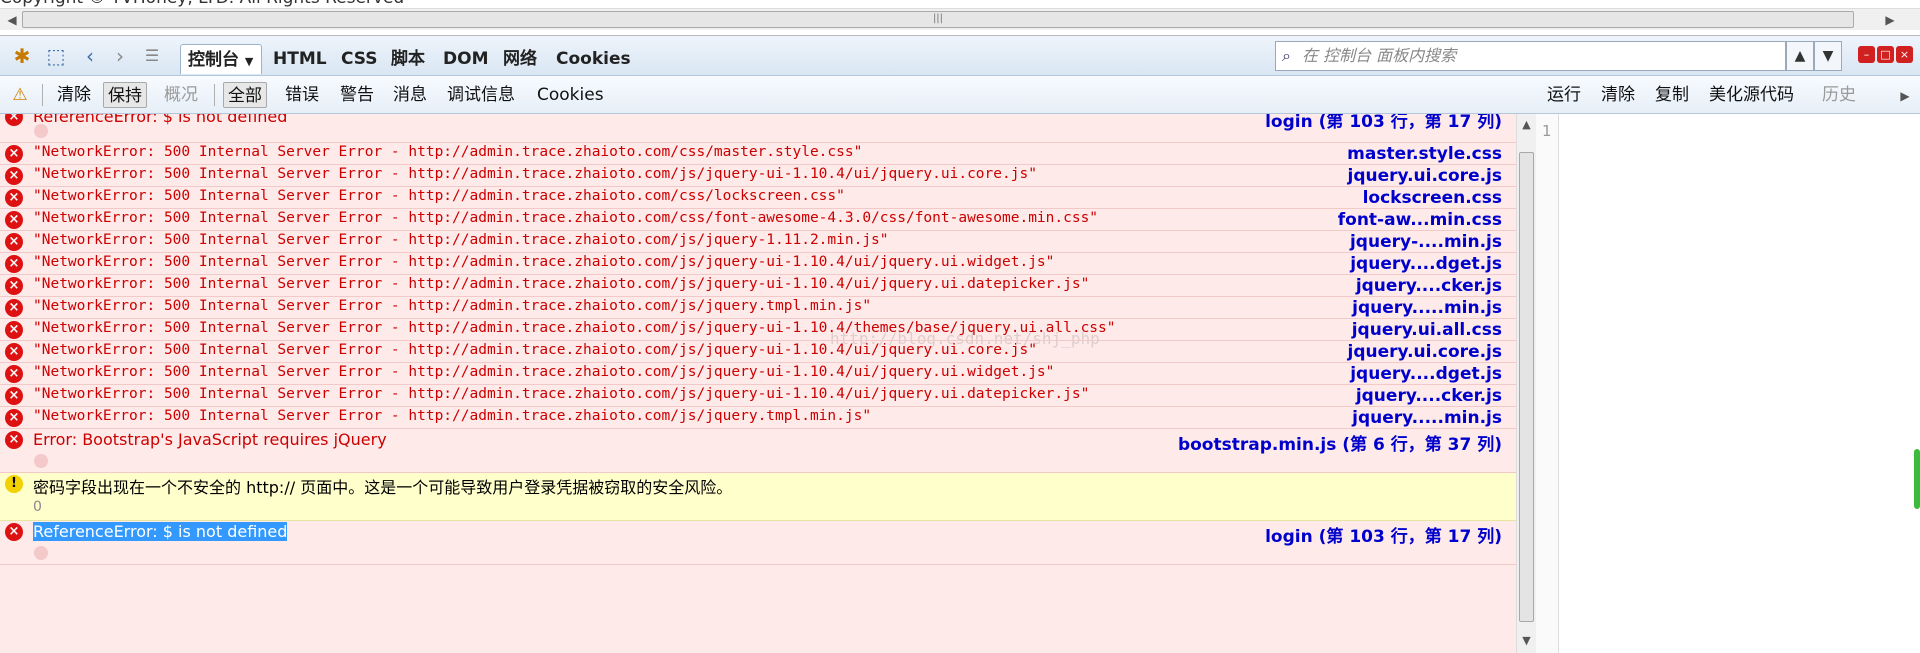  Describe the element at coordinates (20, 95) in the screenshot. I see `breakpoint-icon: ⚠` at that location.